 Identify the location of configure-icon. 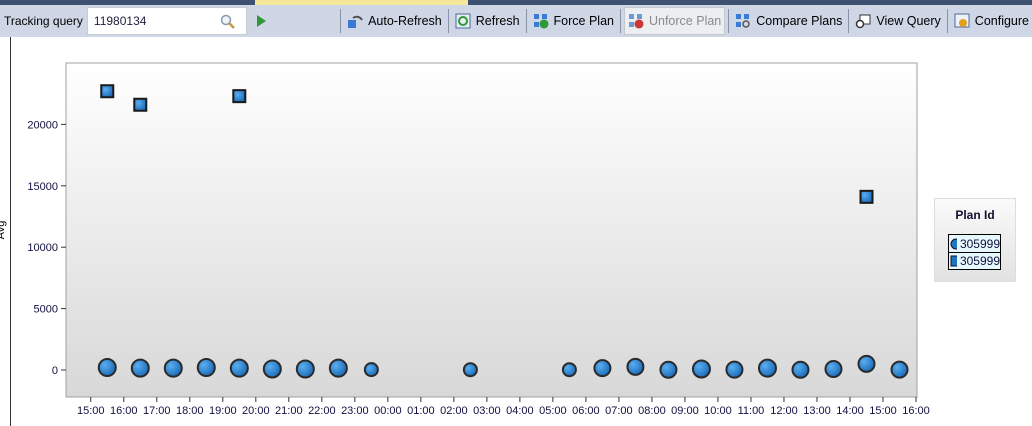
(962, 20).